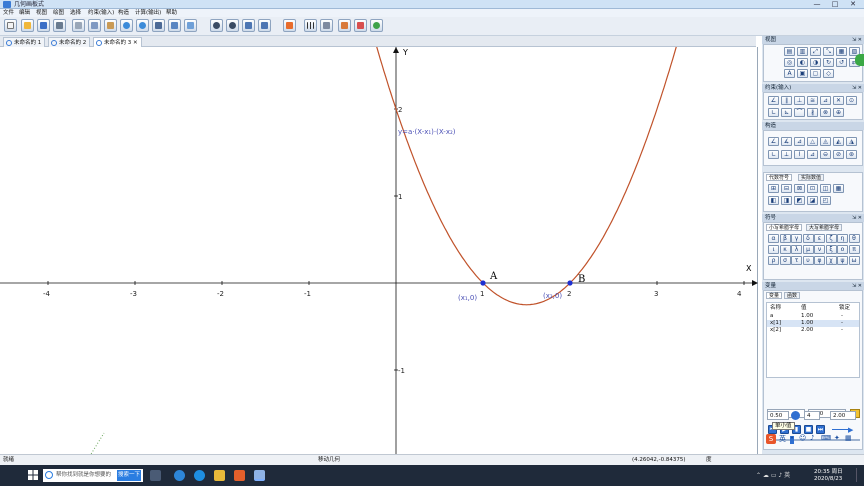 This screenshot has height=486, width=864. I want to click on paste-icon, so click(110, 25).